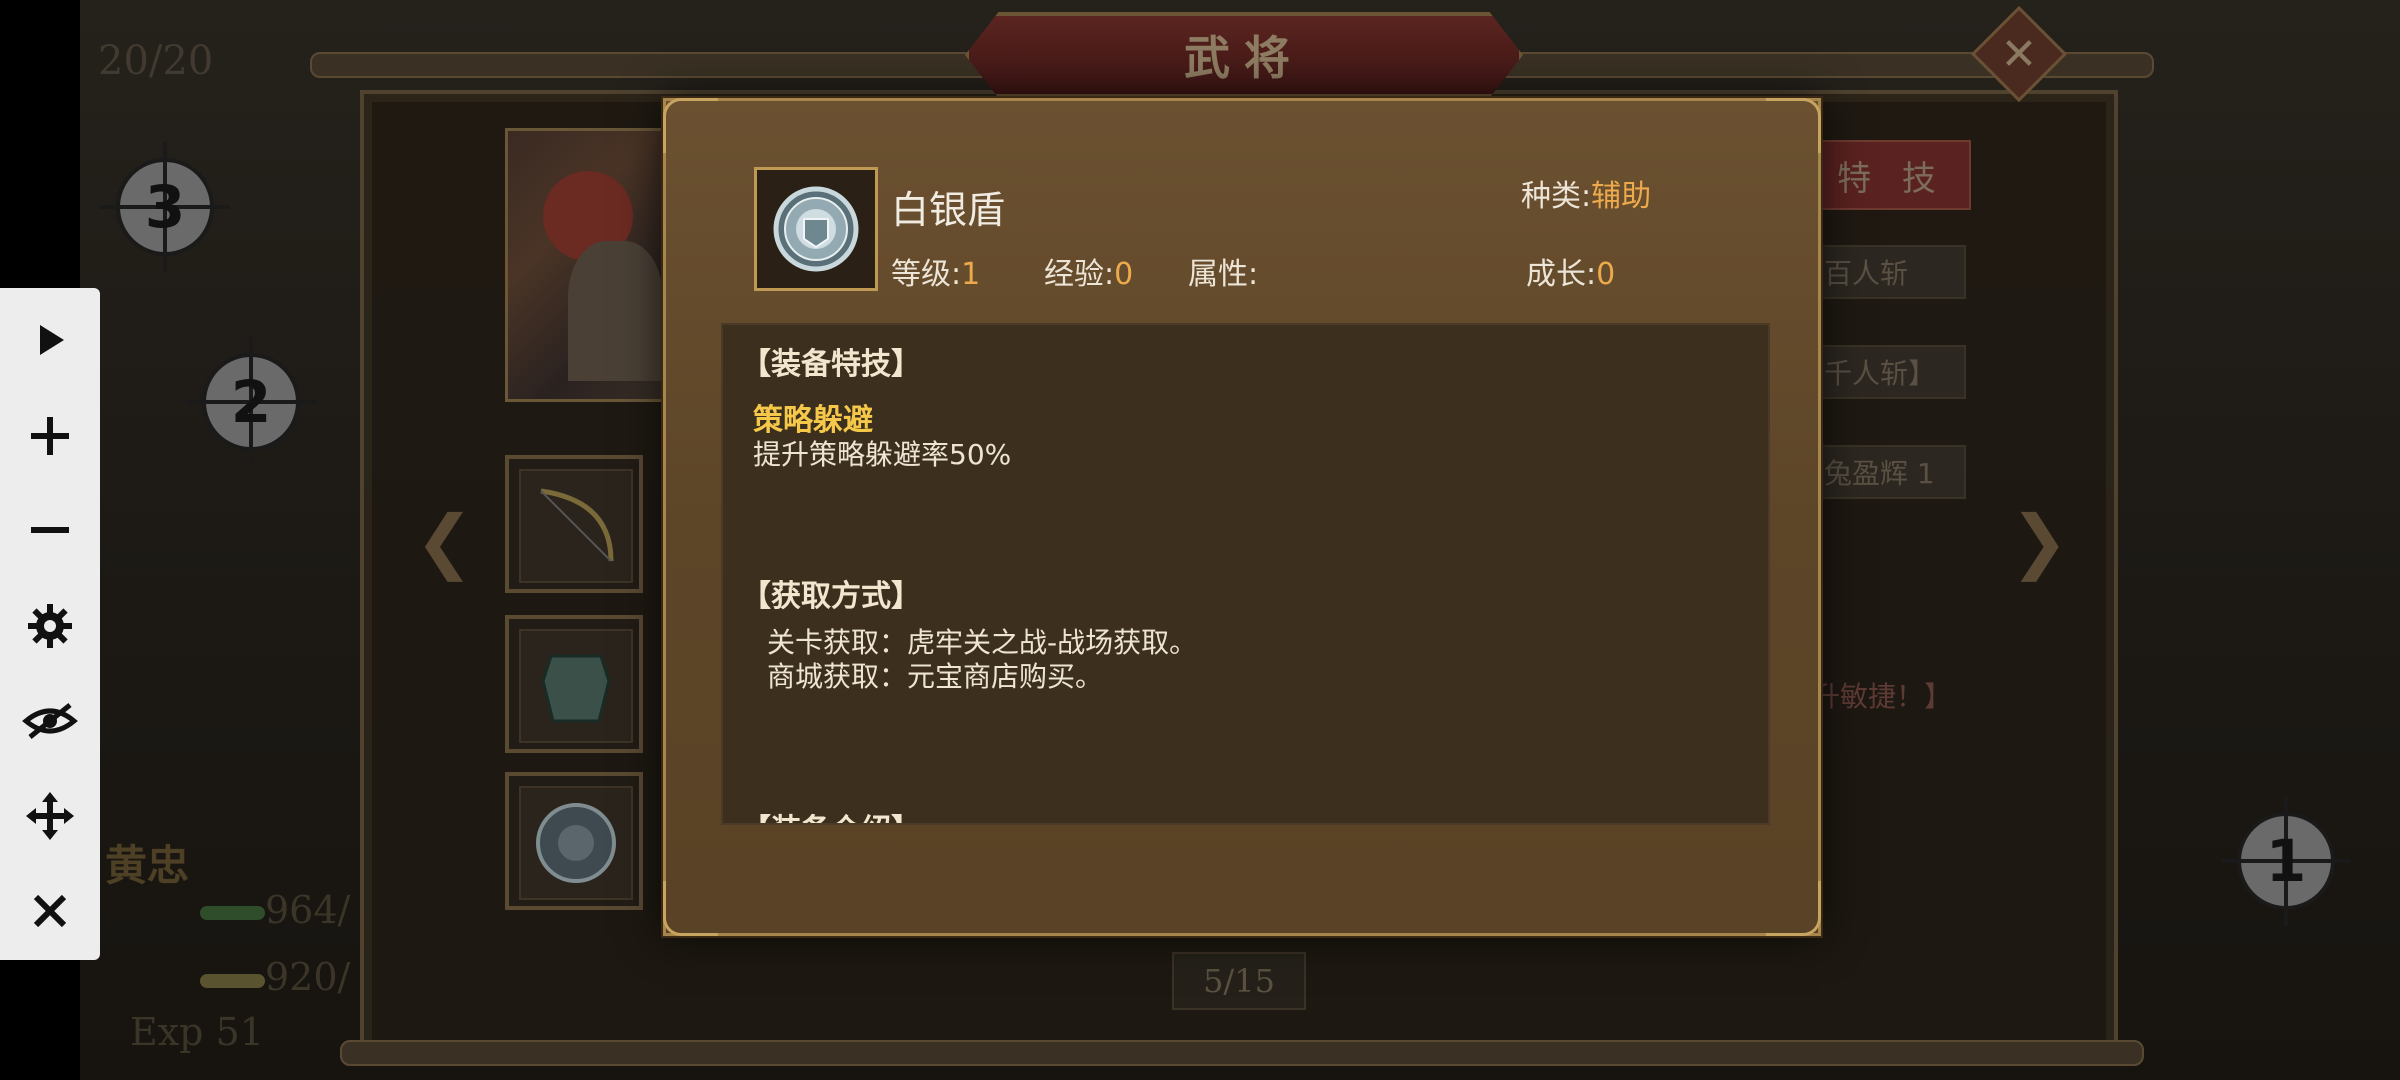 Image resolution: width=2400 pixels, height=1080 pixels. Describe the element at coordinates (165, 207) in the screenshot. I see `touch-target-3: 3` at that location.